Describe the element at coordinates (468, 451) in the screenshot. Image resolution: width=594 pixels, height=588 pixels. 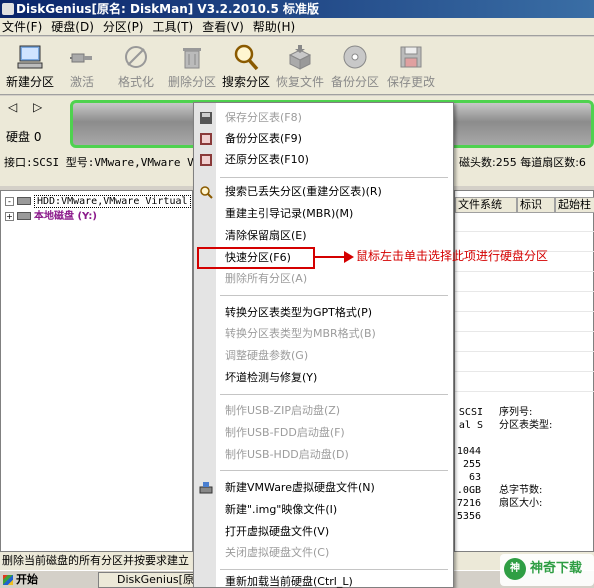
I see `detail-value: 1044` at that location.